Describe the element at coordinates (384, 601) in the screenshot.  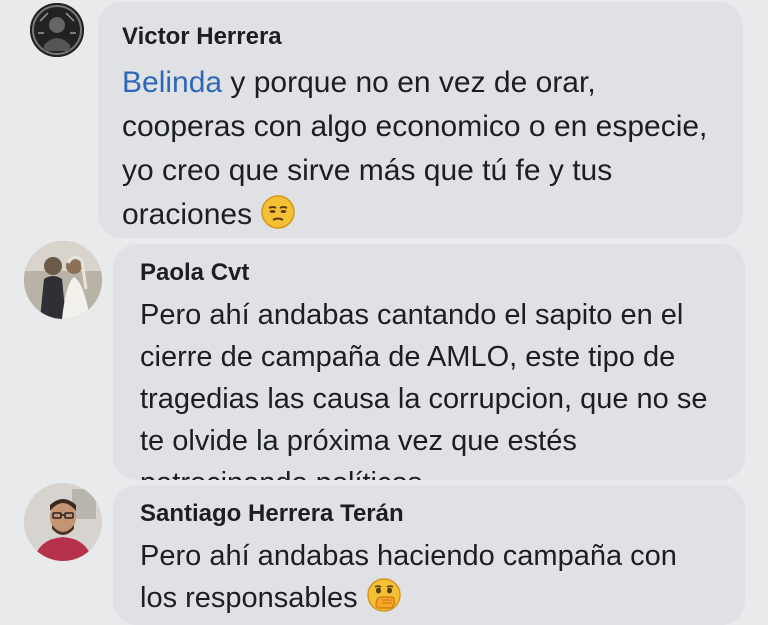
I see `face-with-hand-over-mouth-icon` at that location.